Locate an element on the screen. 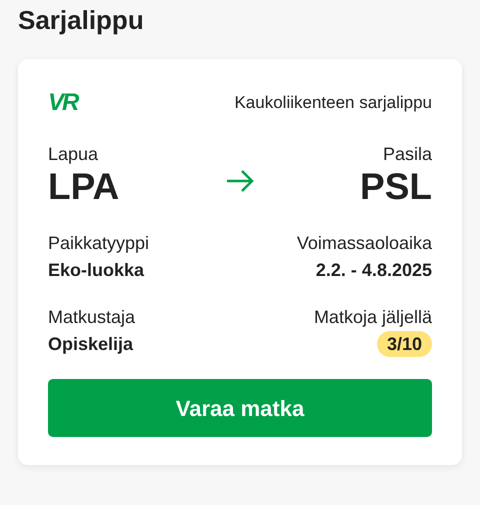  destination-code: PSL is located at coordinates (396, 187).